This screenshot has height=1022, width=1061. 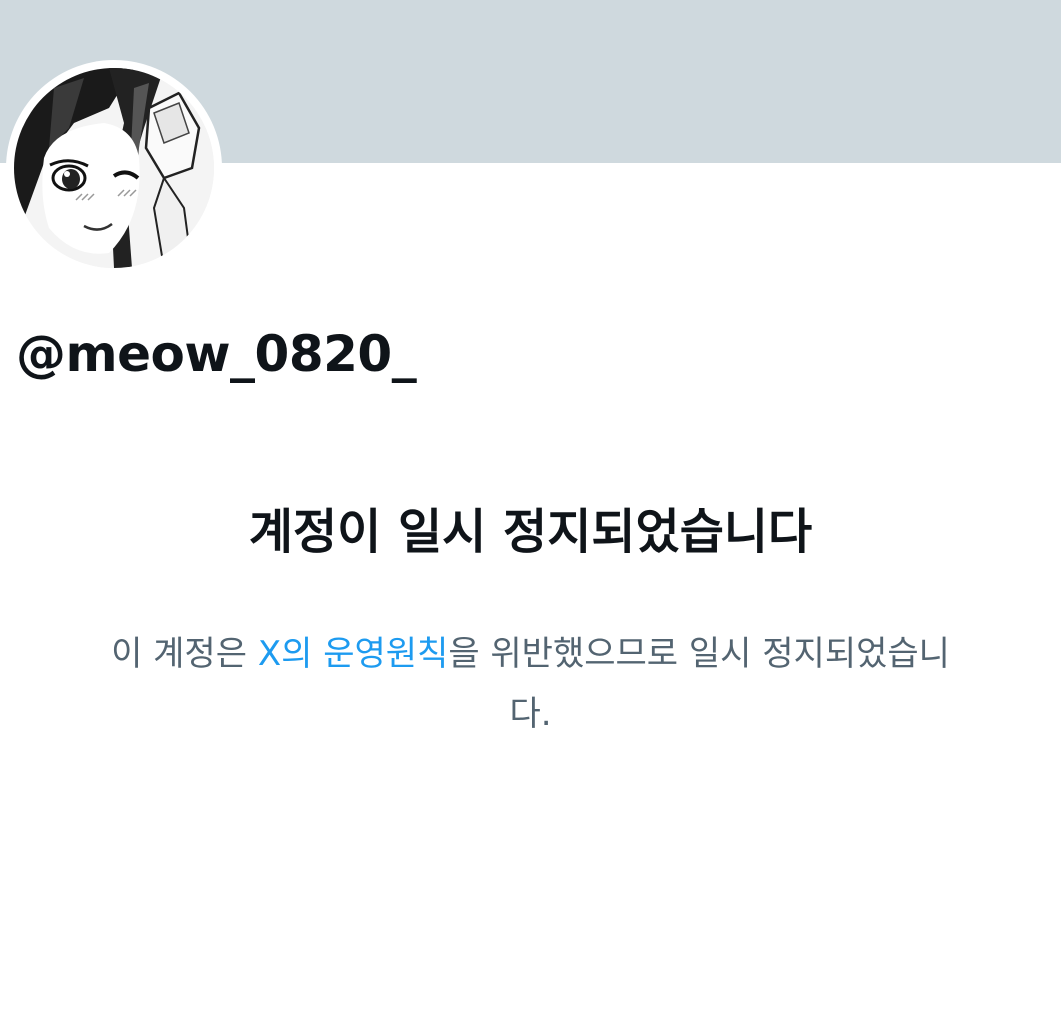 I want to click on avatar-image, so click(x=114, y=168).